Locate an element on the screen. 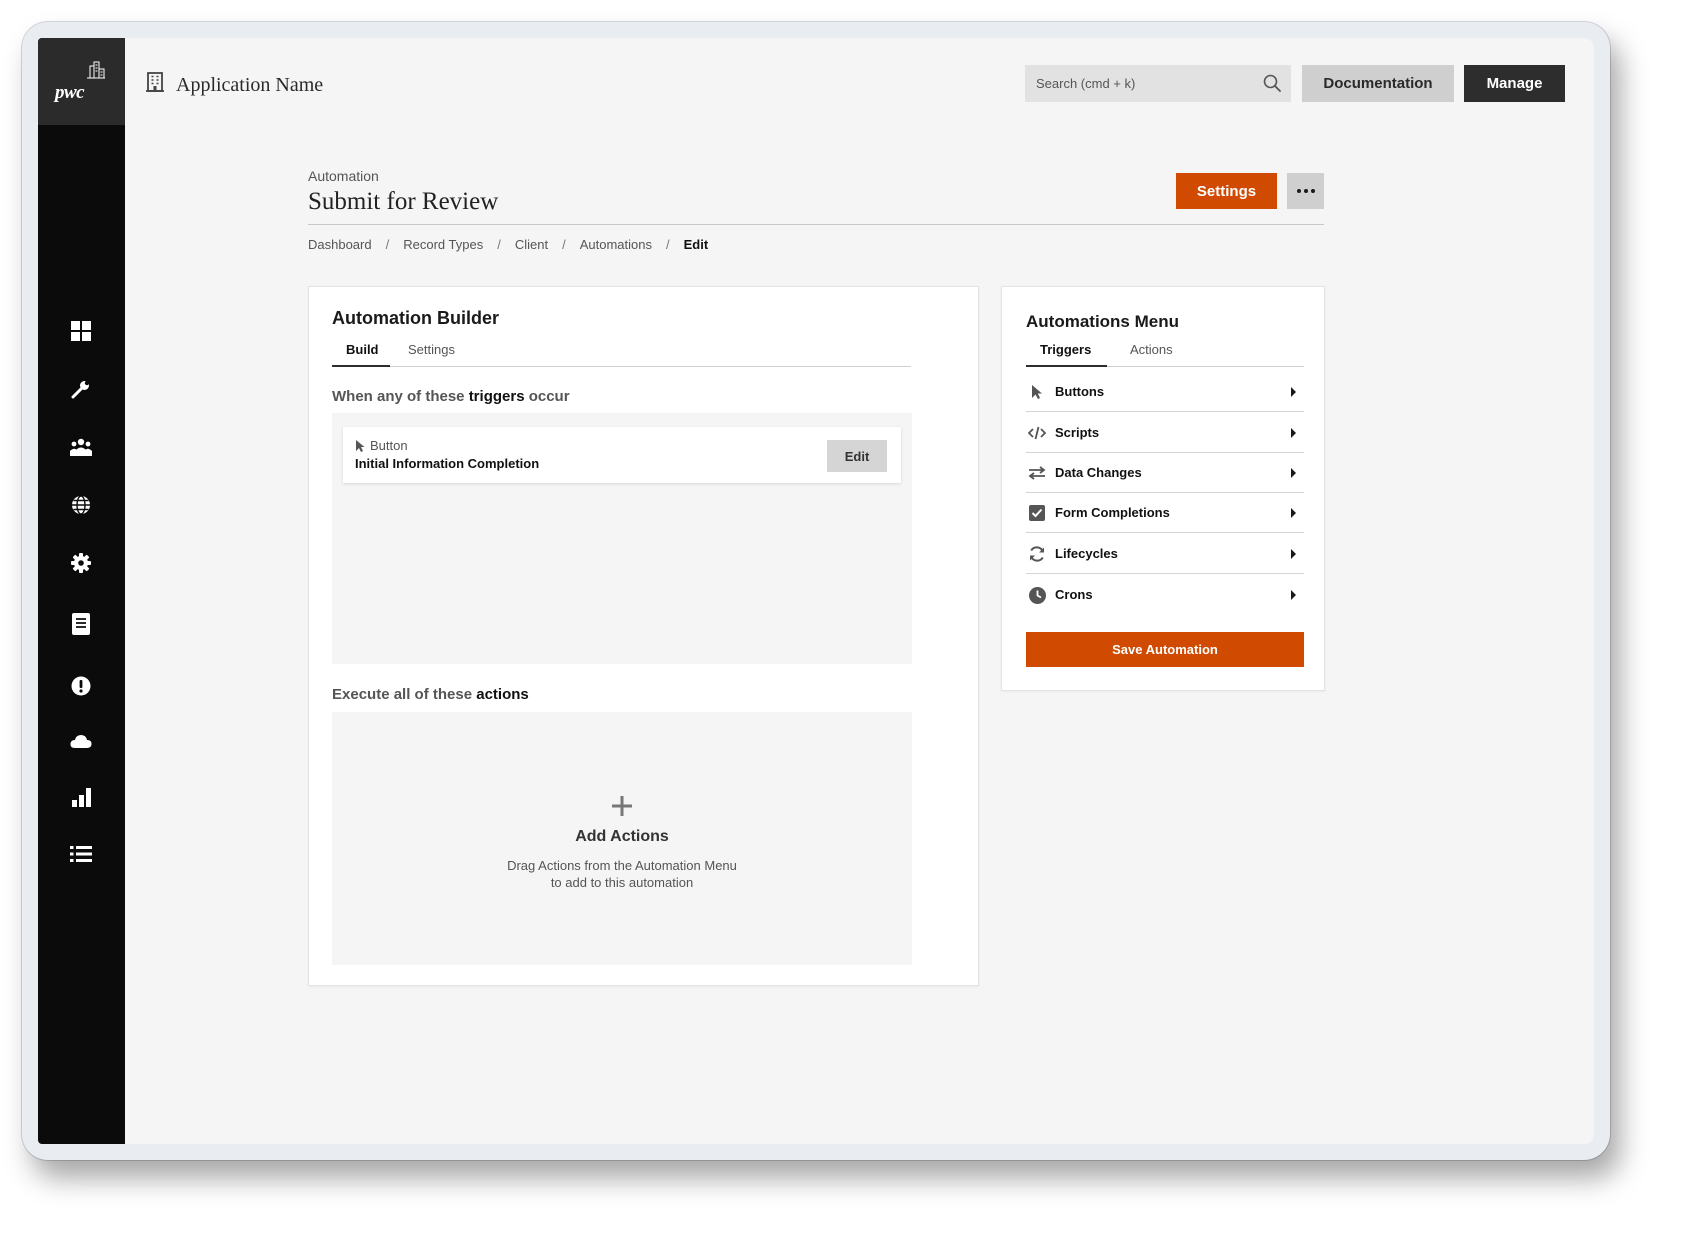 This screenshot has height=1239, width=1688. plus-icon is located at coordinates (622, 806).